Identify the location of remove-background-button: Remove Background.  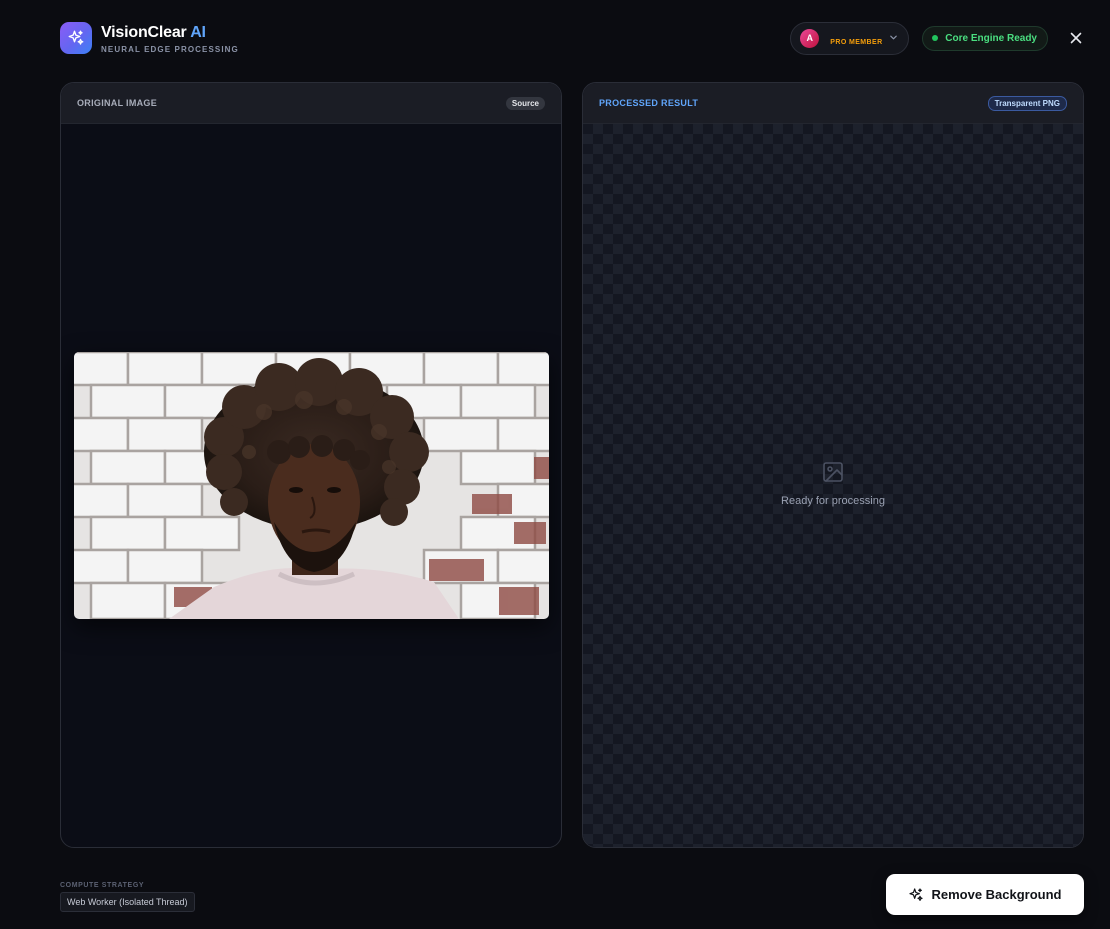
(985, 894).